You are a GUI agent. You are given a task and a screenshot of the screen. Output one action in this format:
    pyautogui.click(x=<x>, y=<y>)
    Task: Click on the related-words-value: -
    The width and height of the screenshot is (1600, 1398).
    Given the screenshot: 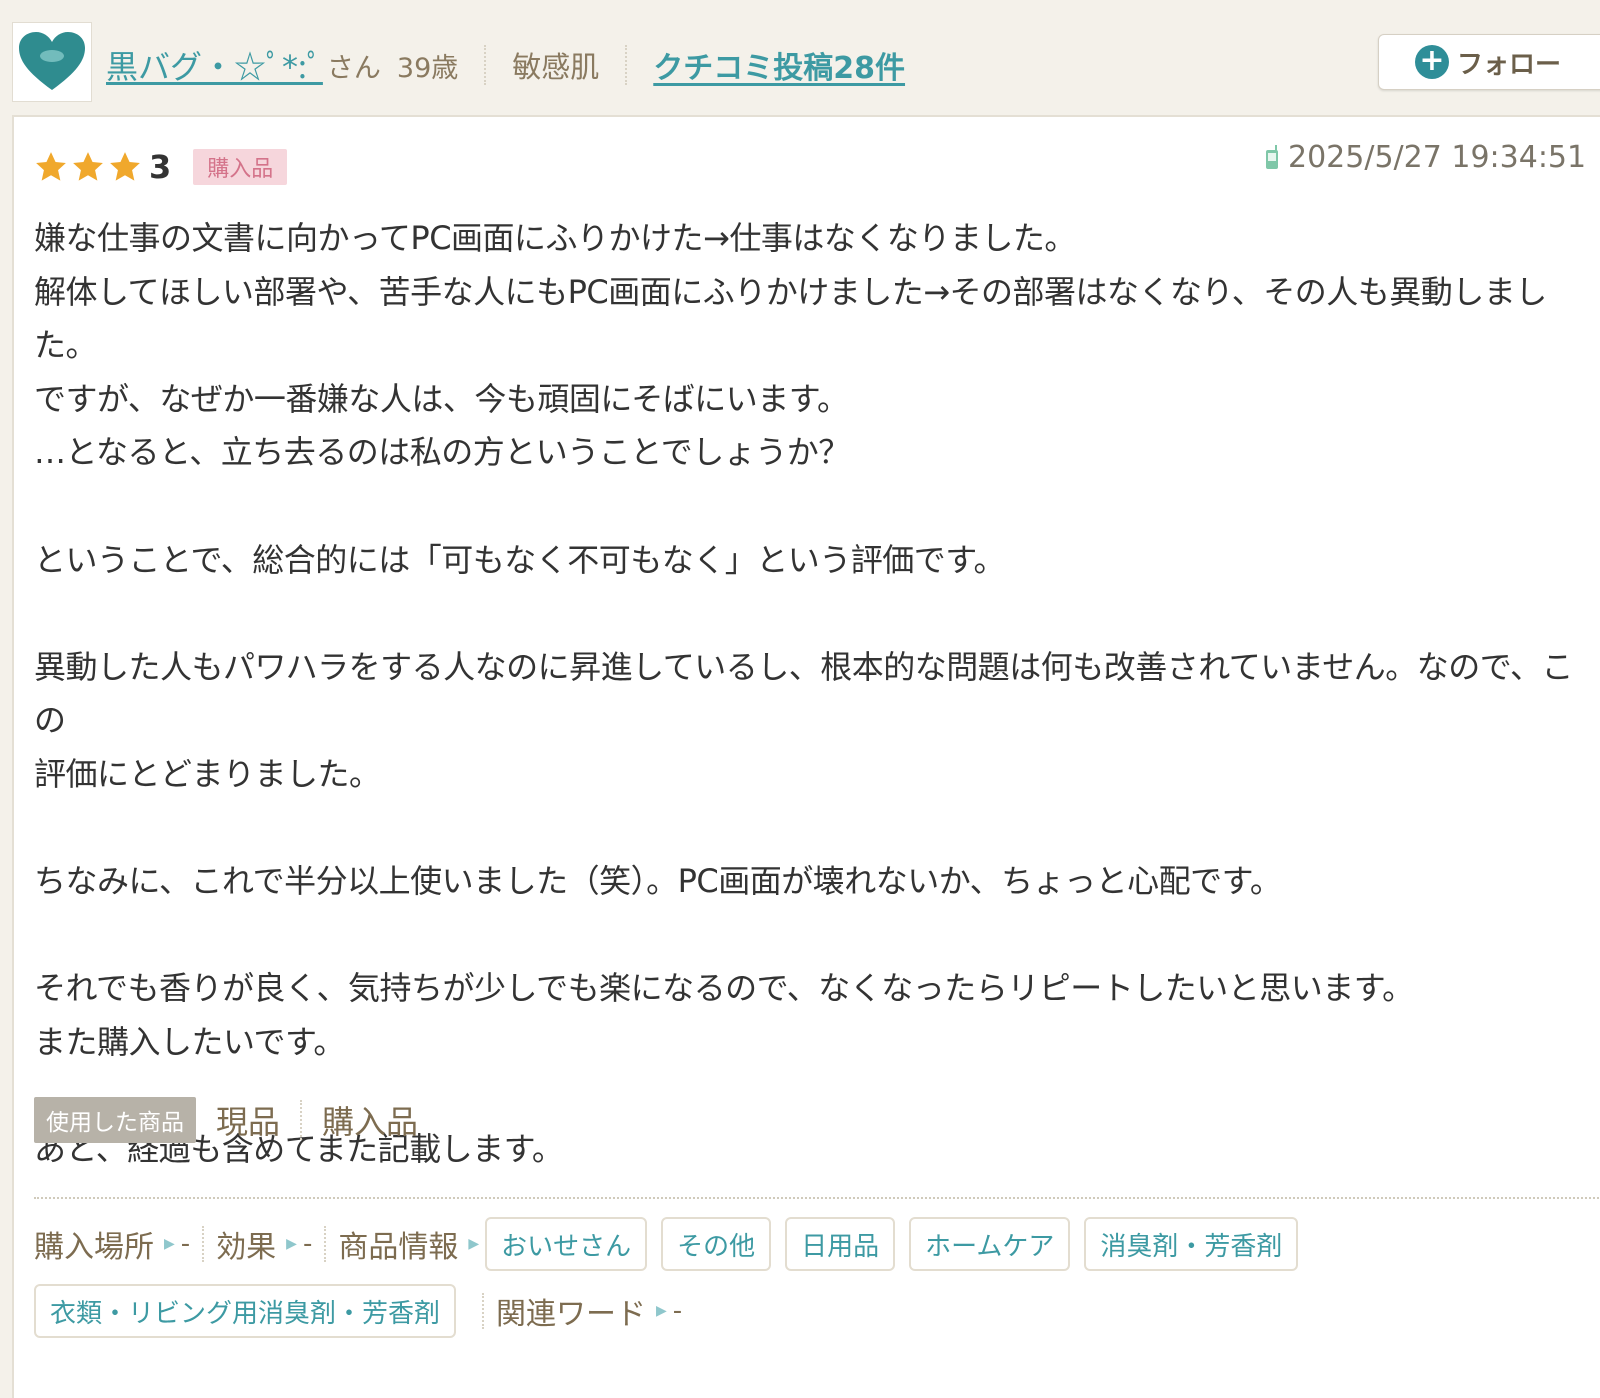 What is the action you would take?
    pyautogui.click(x=677, y=1311)
    